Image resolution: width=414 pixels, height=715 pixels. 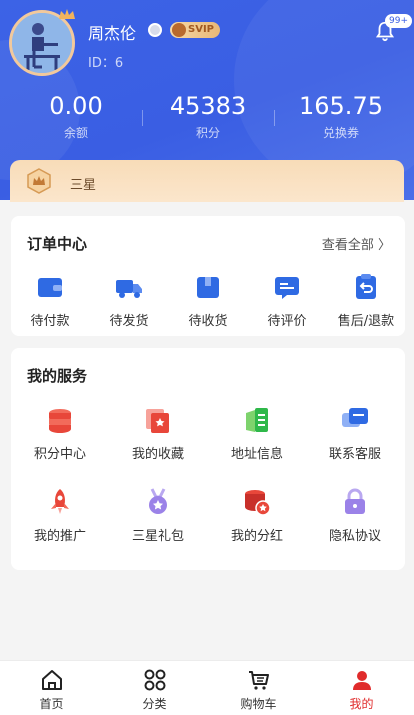 I want to click on service-label: 积分中心, so click(x=59, y=454).